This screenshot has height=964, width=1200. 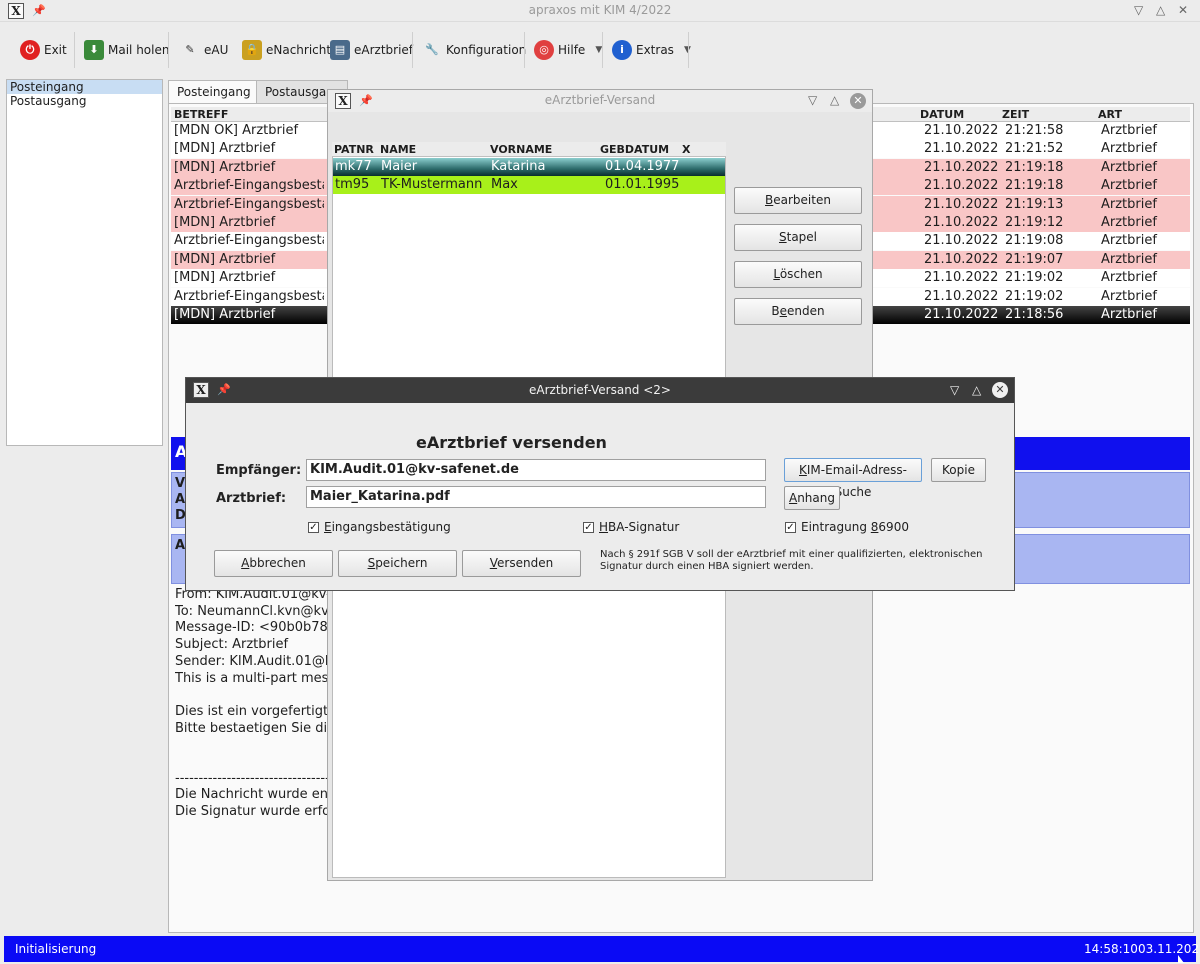 I want to click on patient-name-cell: TK-Mustermann, so click(x=432, y=184).